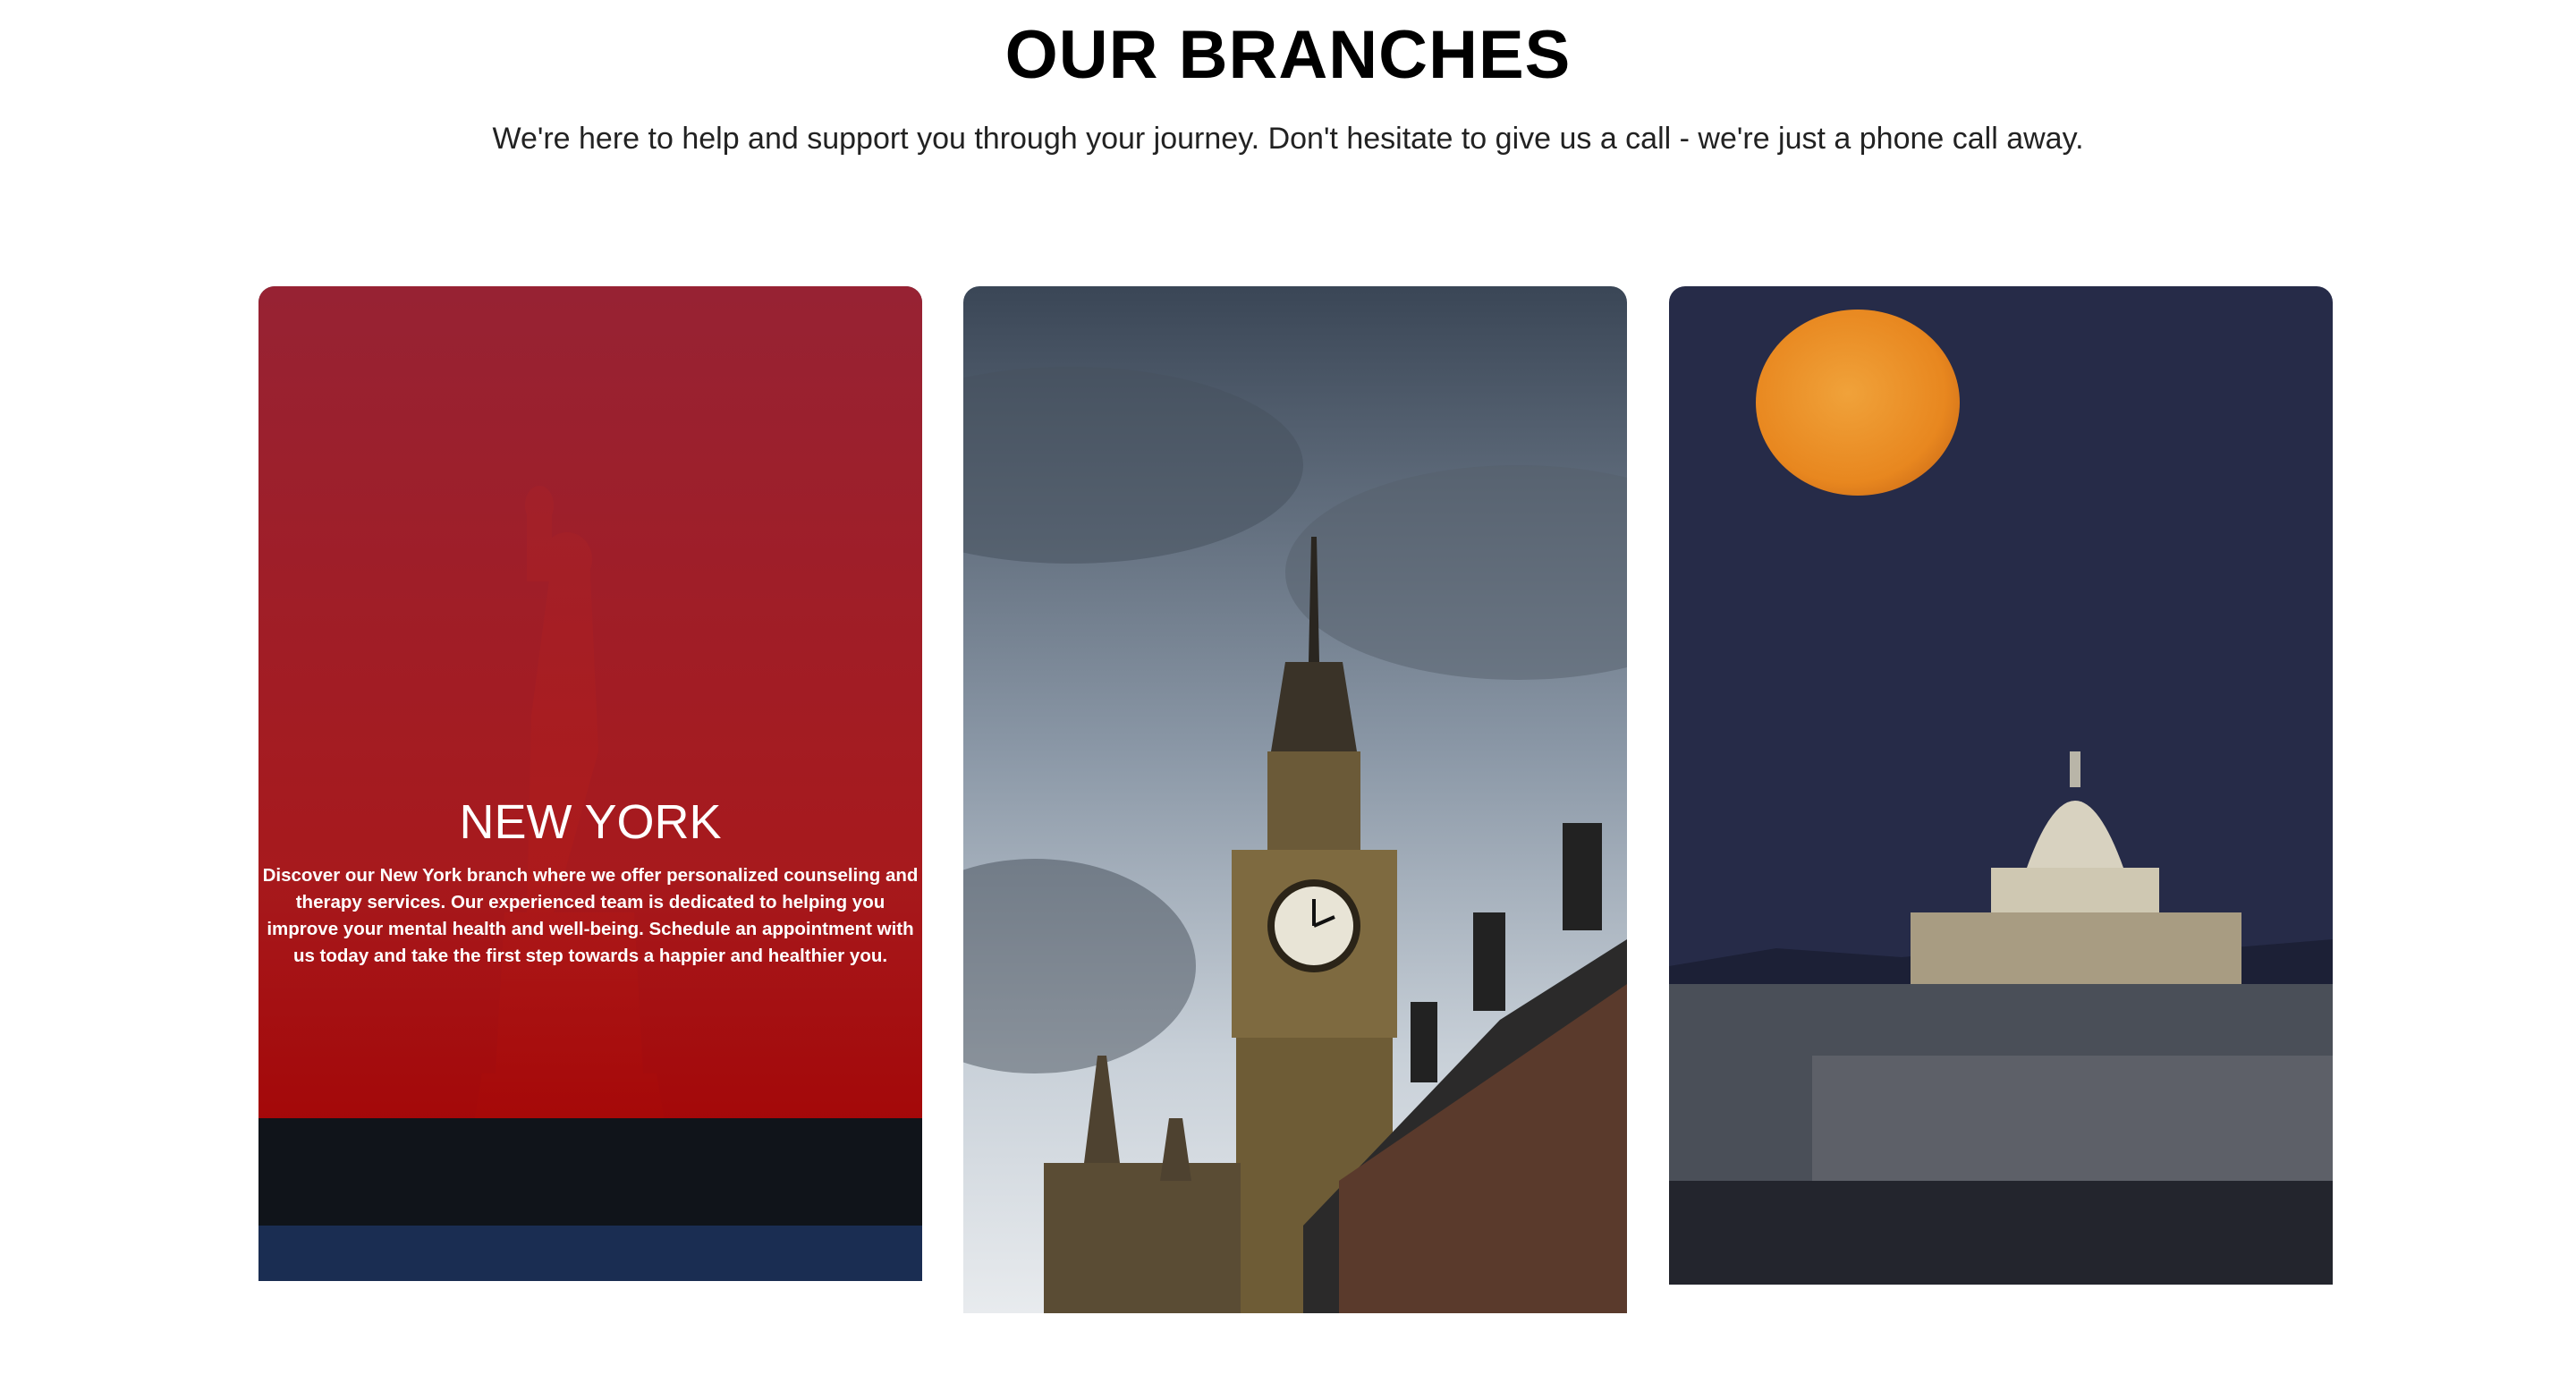 The width and height of the screenshot is (2576, 1400). Describe the element at coordinates (590, 822) in the screenshot. I see `branch-name: NEW YORK` at that location.